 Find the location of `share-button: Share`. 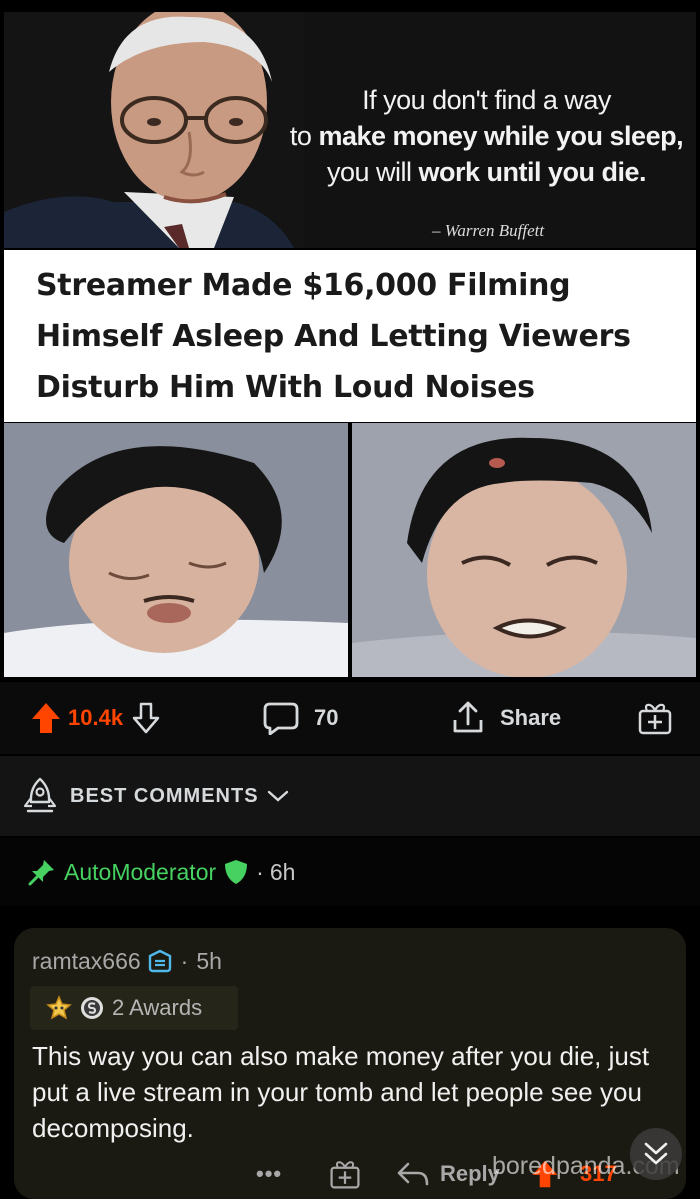

share-button: Share is located at coordinates (505, 718).